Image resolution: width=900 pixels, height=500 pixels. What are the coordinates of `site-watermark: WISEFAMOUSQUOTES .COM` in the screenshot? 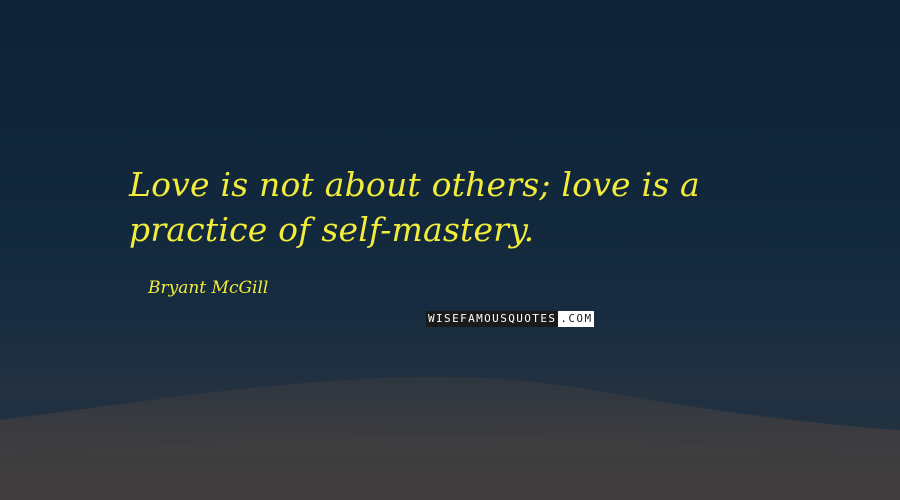 It's located at (510, 319).